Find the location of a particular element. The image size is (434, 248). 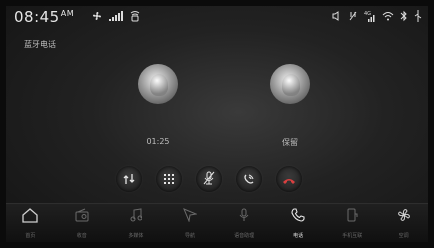

nav-media: 多媒体 is located at coordinates (136, 223).